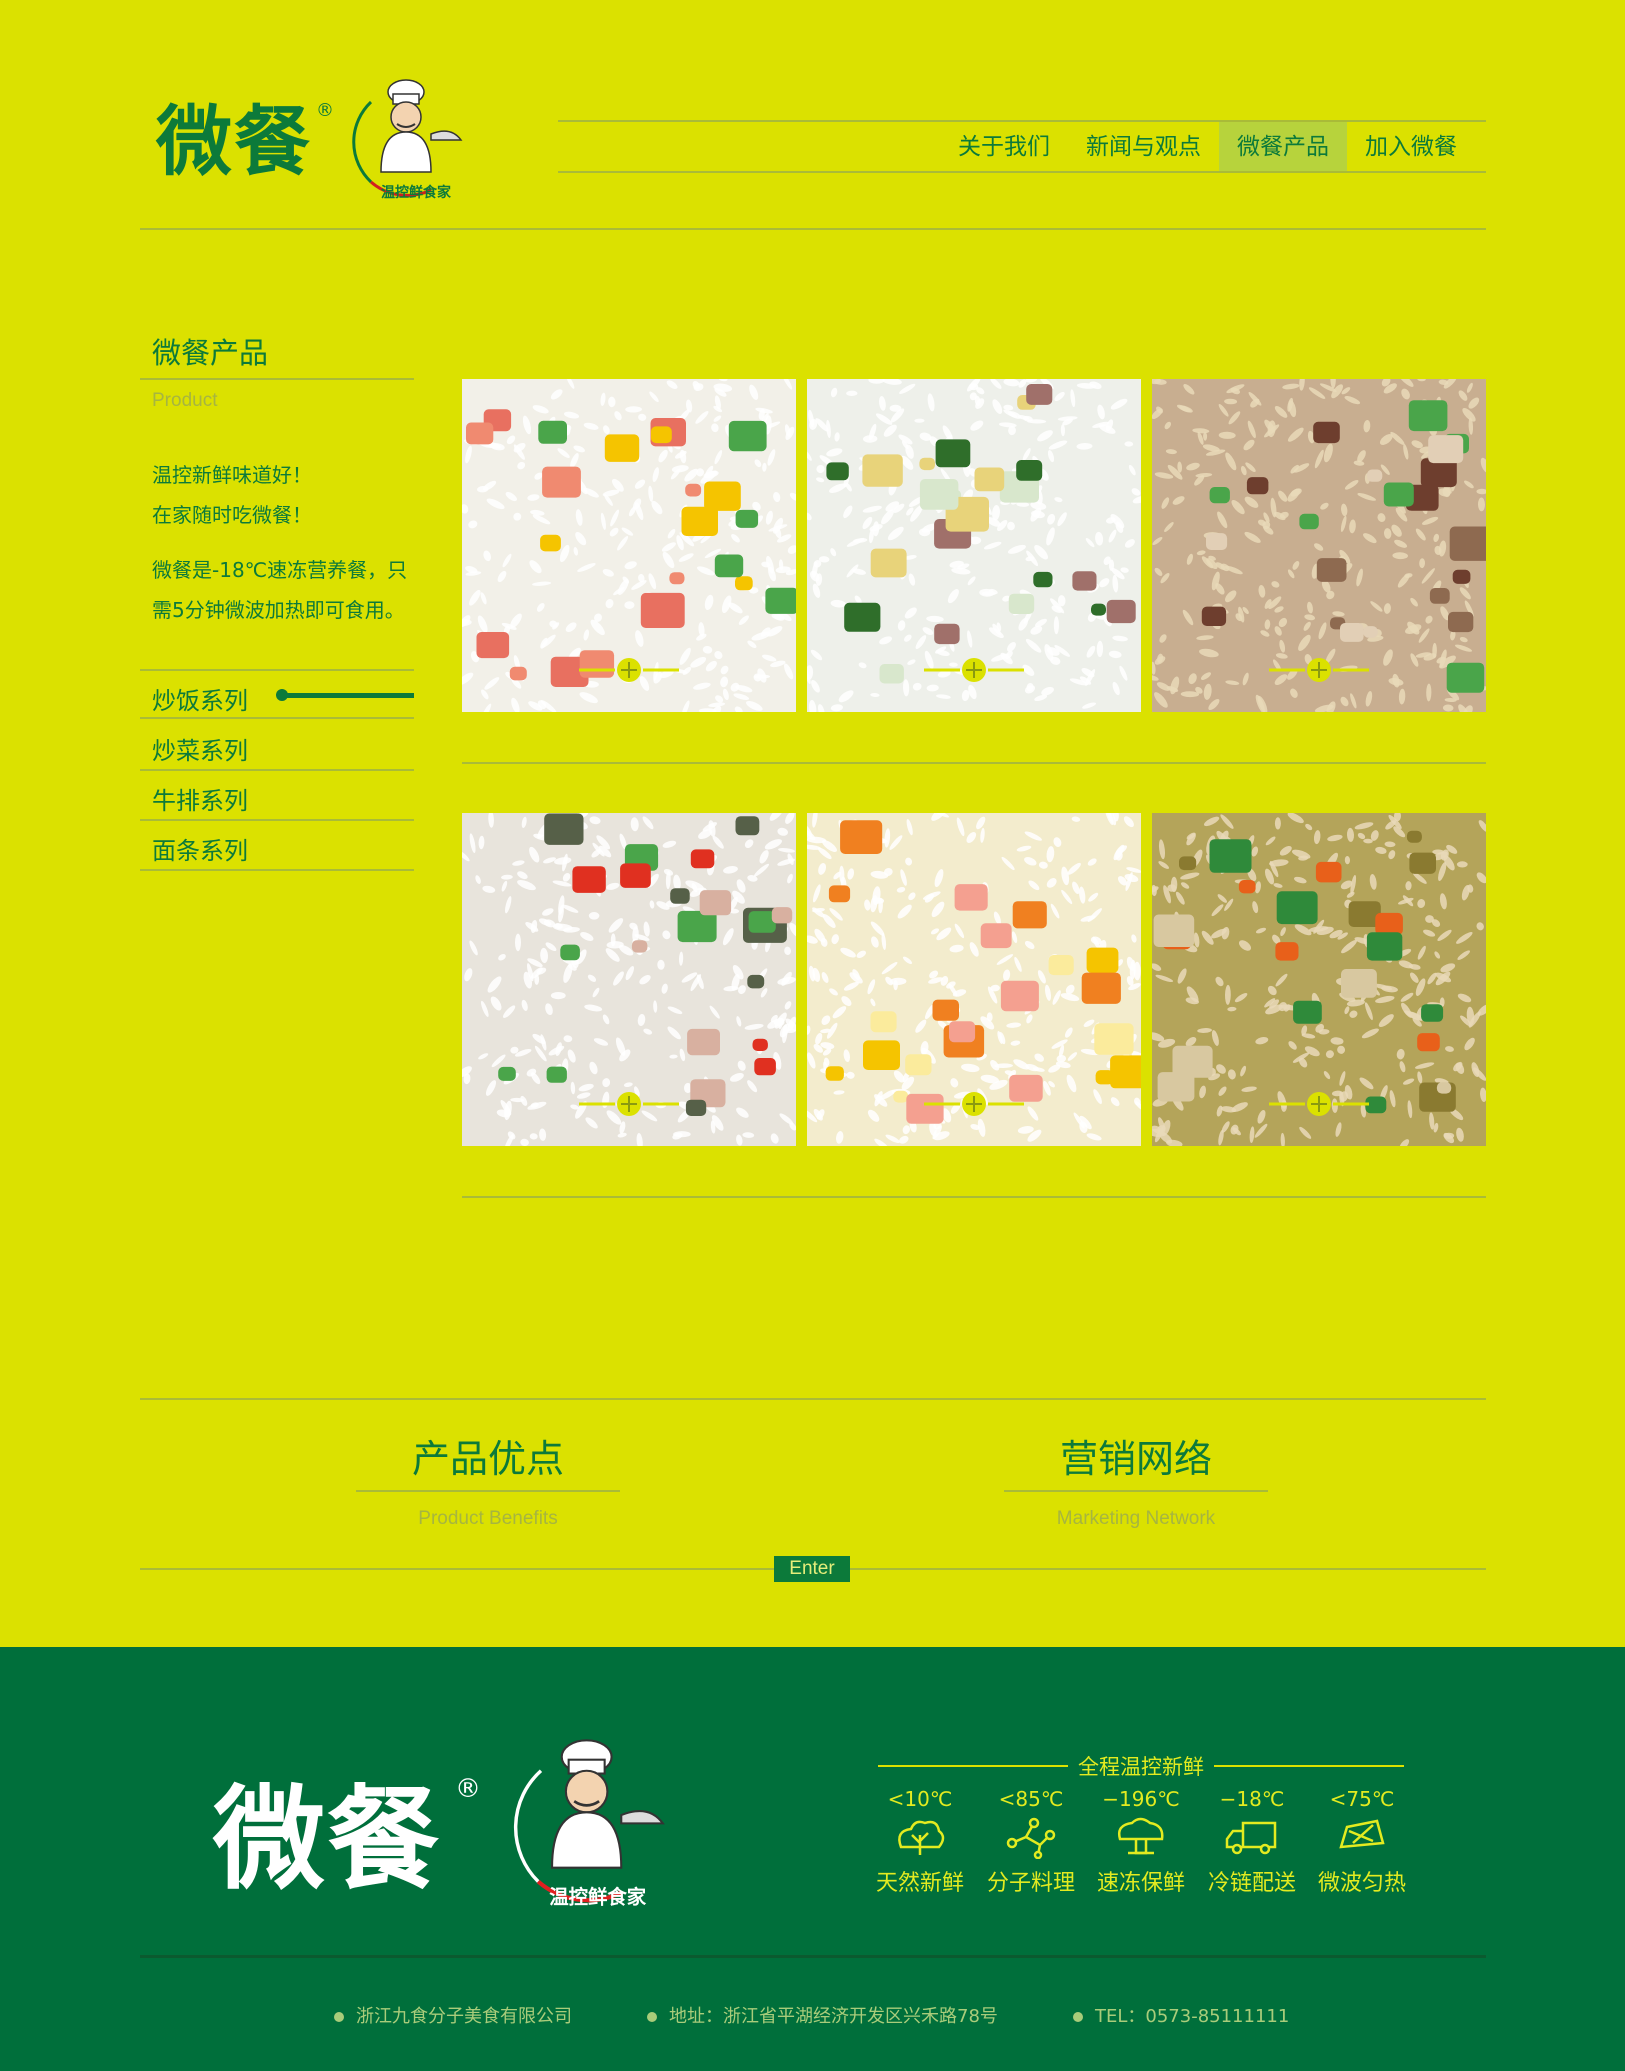 This screenshot has height=2071, width=1625. I want to click on benefits-title: 产品优点, so click(488, 1455).